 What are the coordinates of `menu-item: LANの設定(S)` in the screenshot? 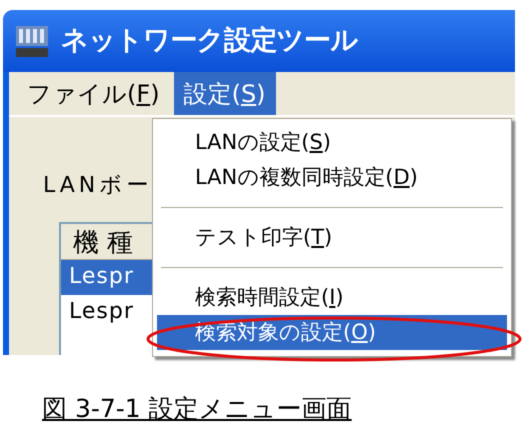 It's located at (332, 142).